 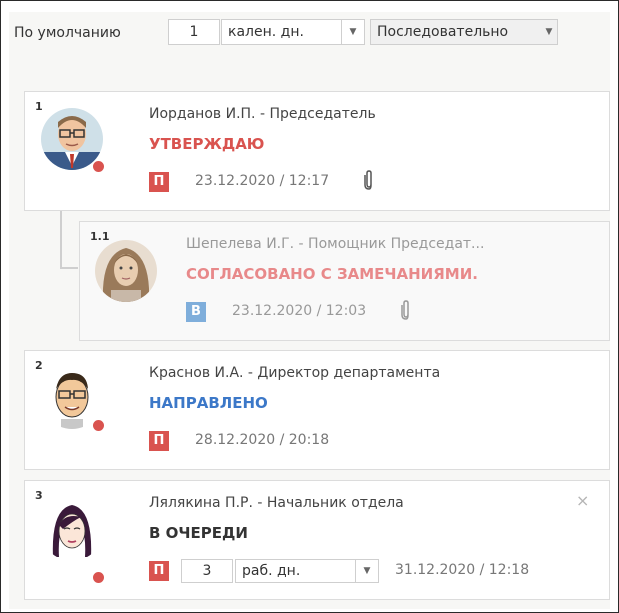 I want to click on approver-number: 2, so click(x=39, y=365).